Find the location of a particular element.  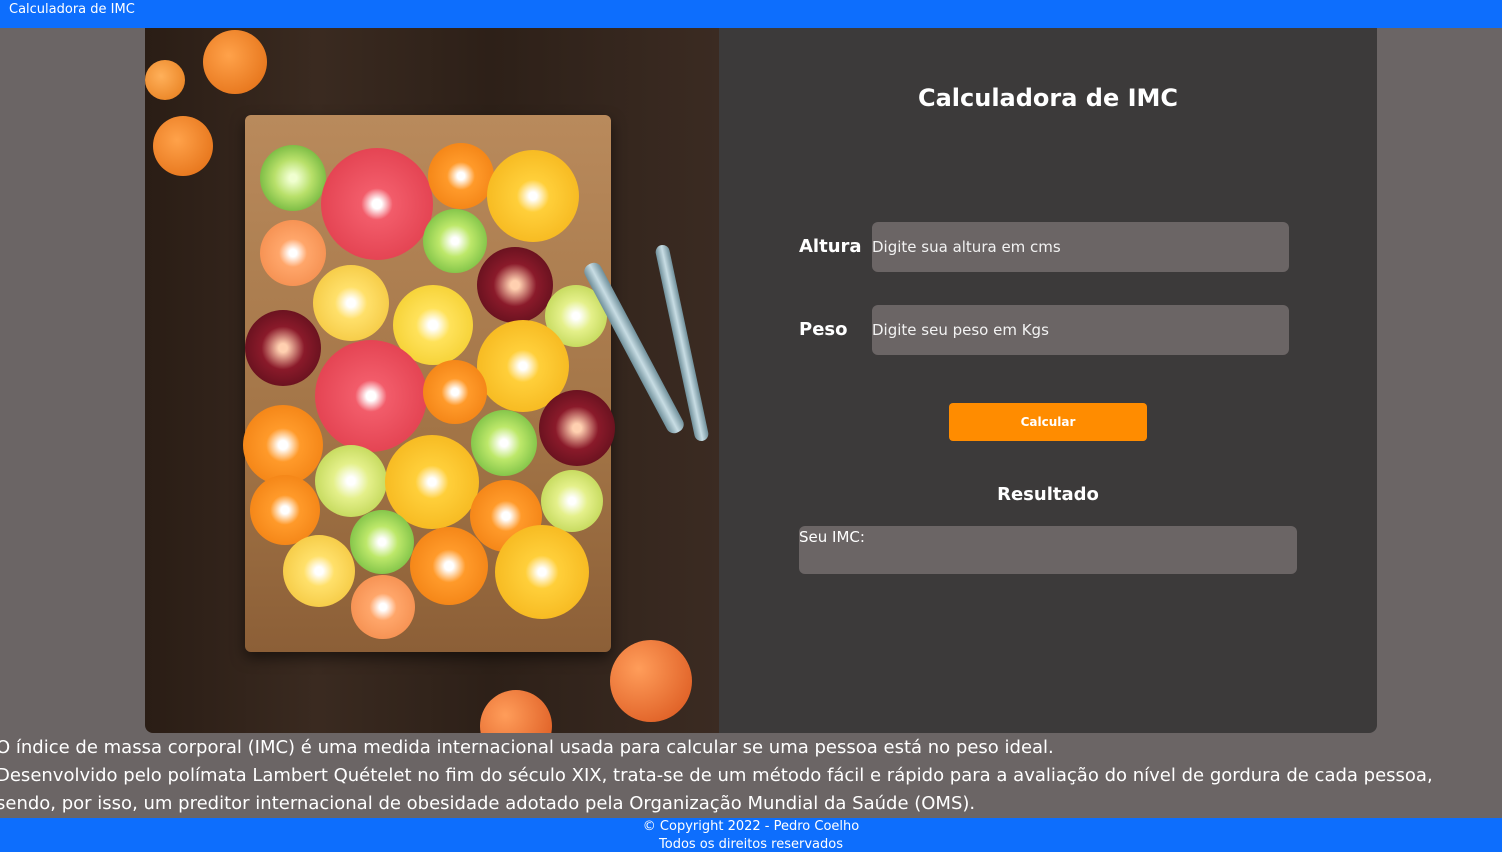

navbar-brand: Calculadora de IMC is located at coordinates (72, 10).